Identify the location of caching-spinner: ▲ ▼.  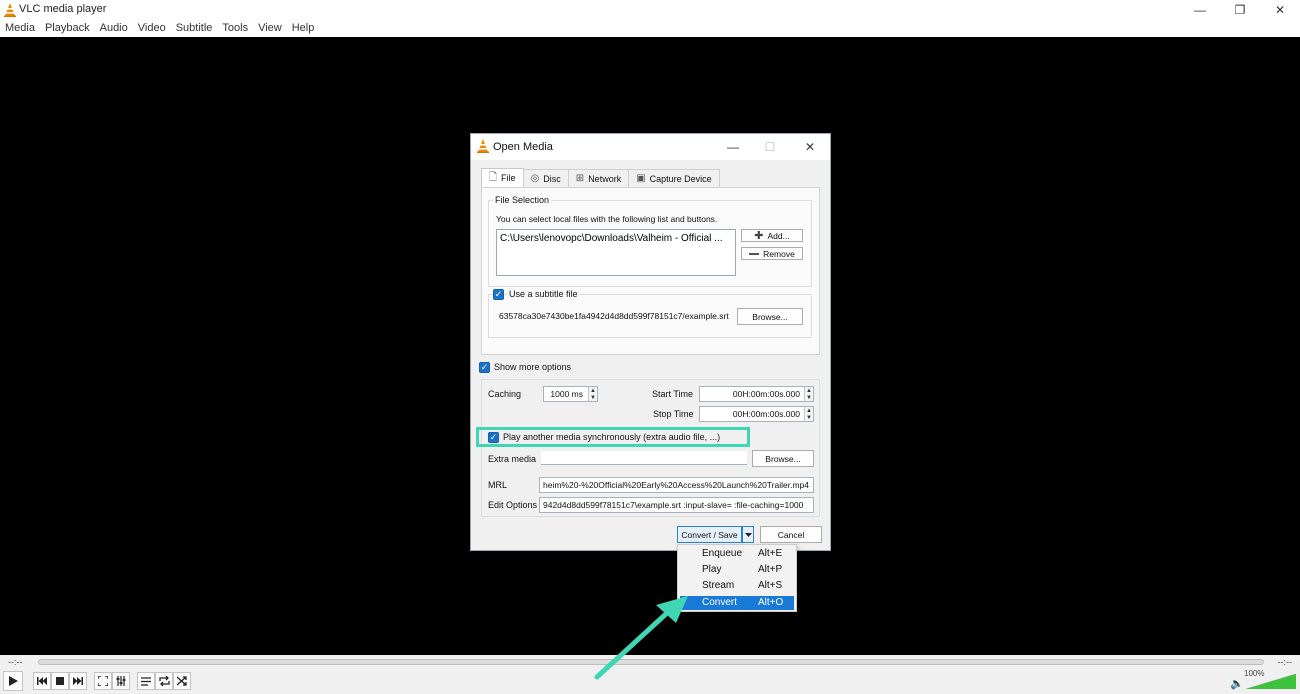
(592, 394).